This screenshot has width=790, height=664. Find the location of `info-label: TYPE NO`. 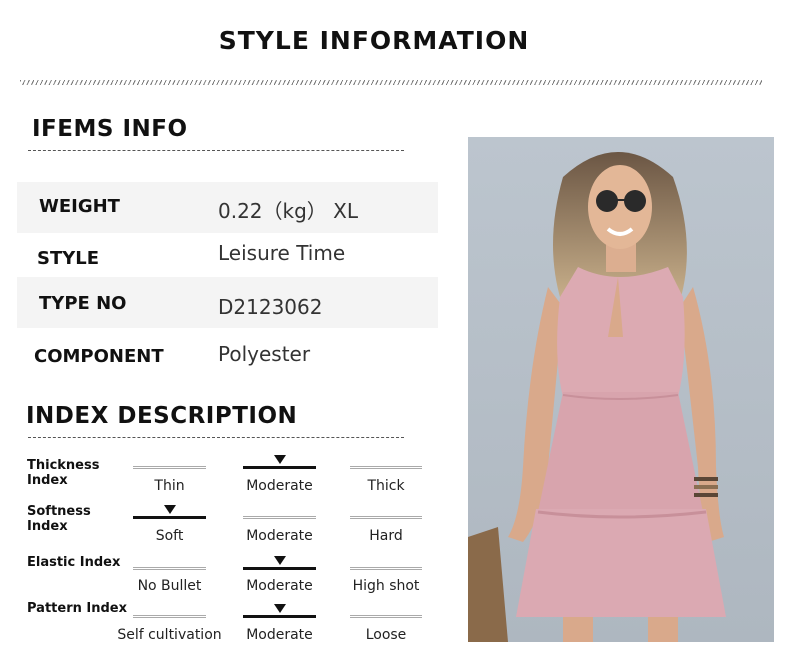

info-label: TYPE NO is located at coordinates (83, 303).